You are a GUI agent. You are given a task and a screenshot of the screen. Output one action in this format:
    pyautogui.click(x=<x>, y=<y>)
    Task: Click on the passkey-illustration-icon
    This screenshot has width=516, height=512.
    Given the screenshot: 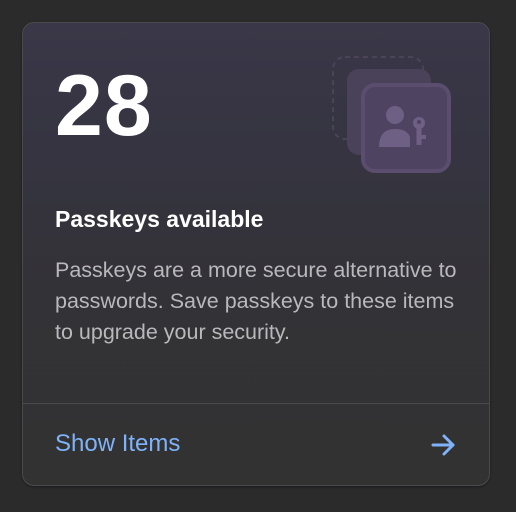 What is the action you would take?
    pyautogui.click(x=392, y=115)
    